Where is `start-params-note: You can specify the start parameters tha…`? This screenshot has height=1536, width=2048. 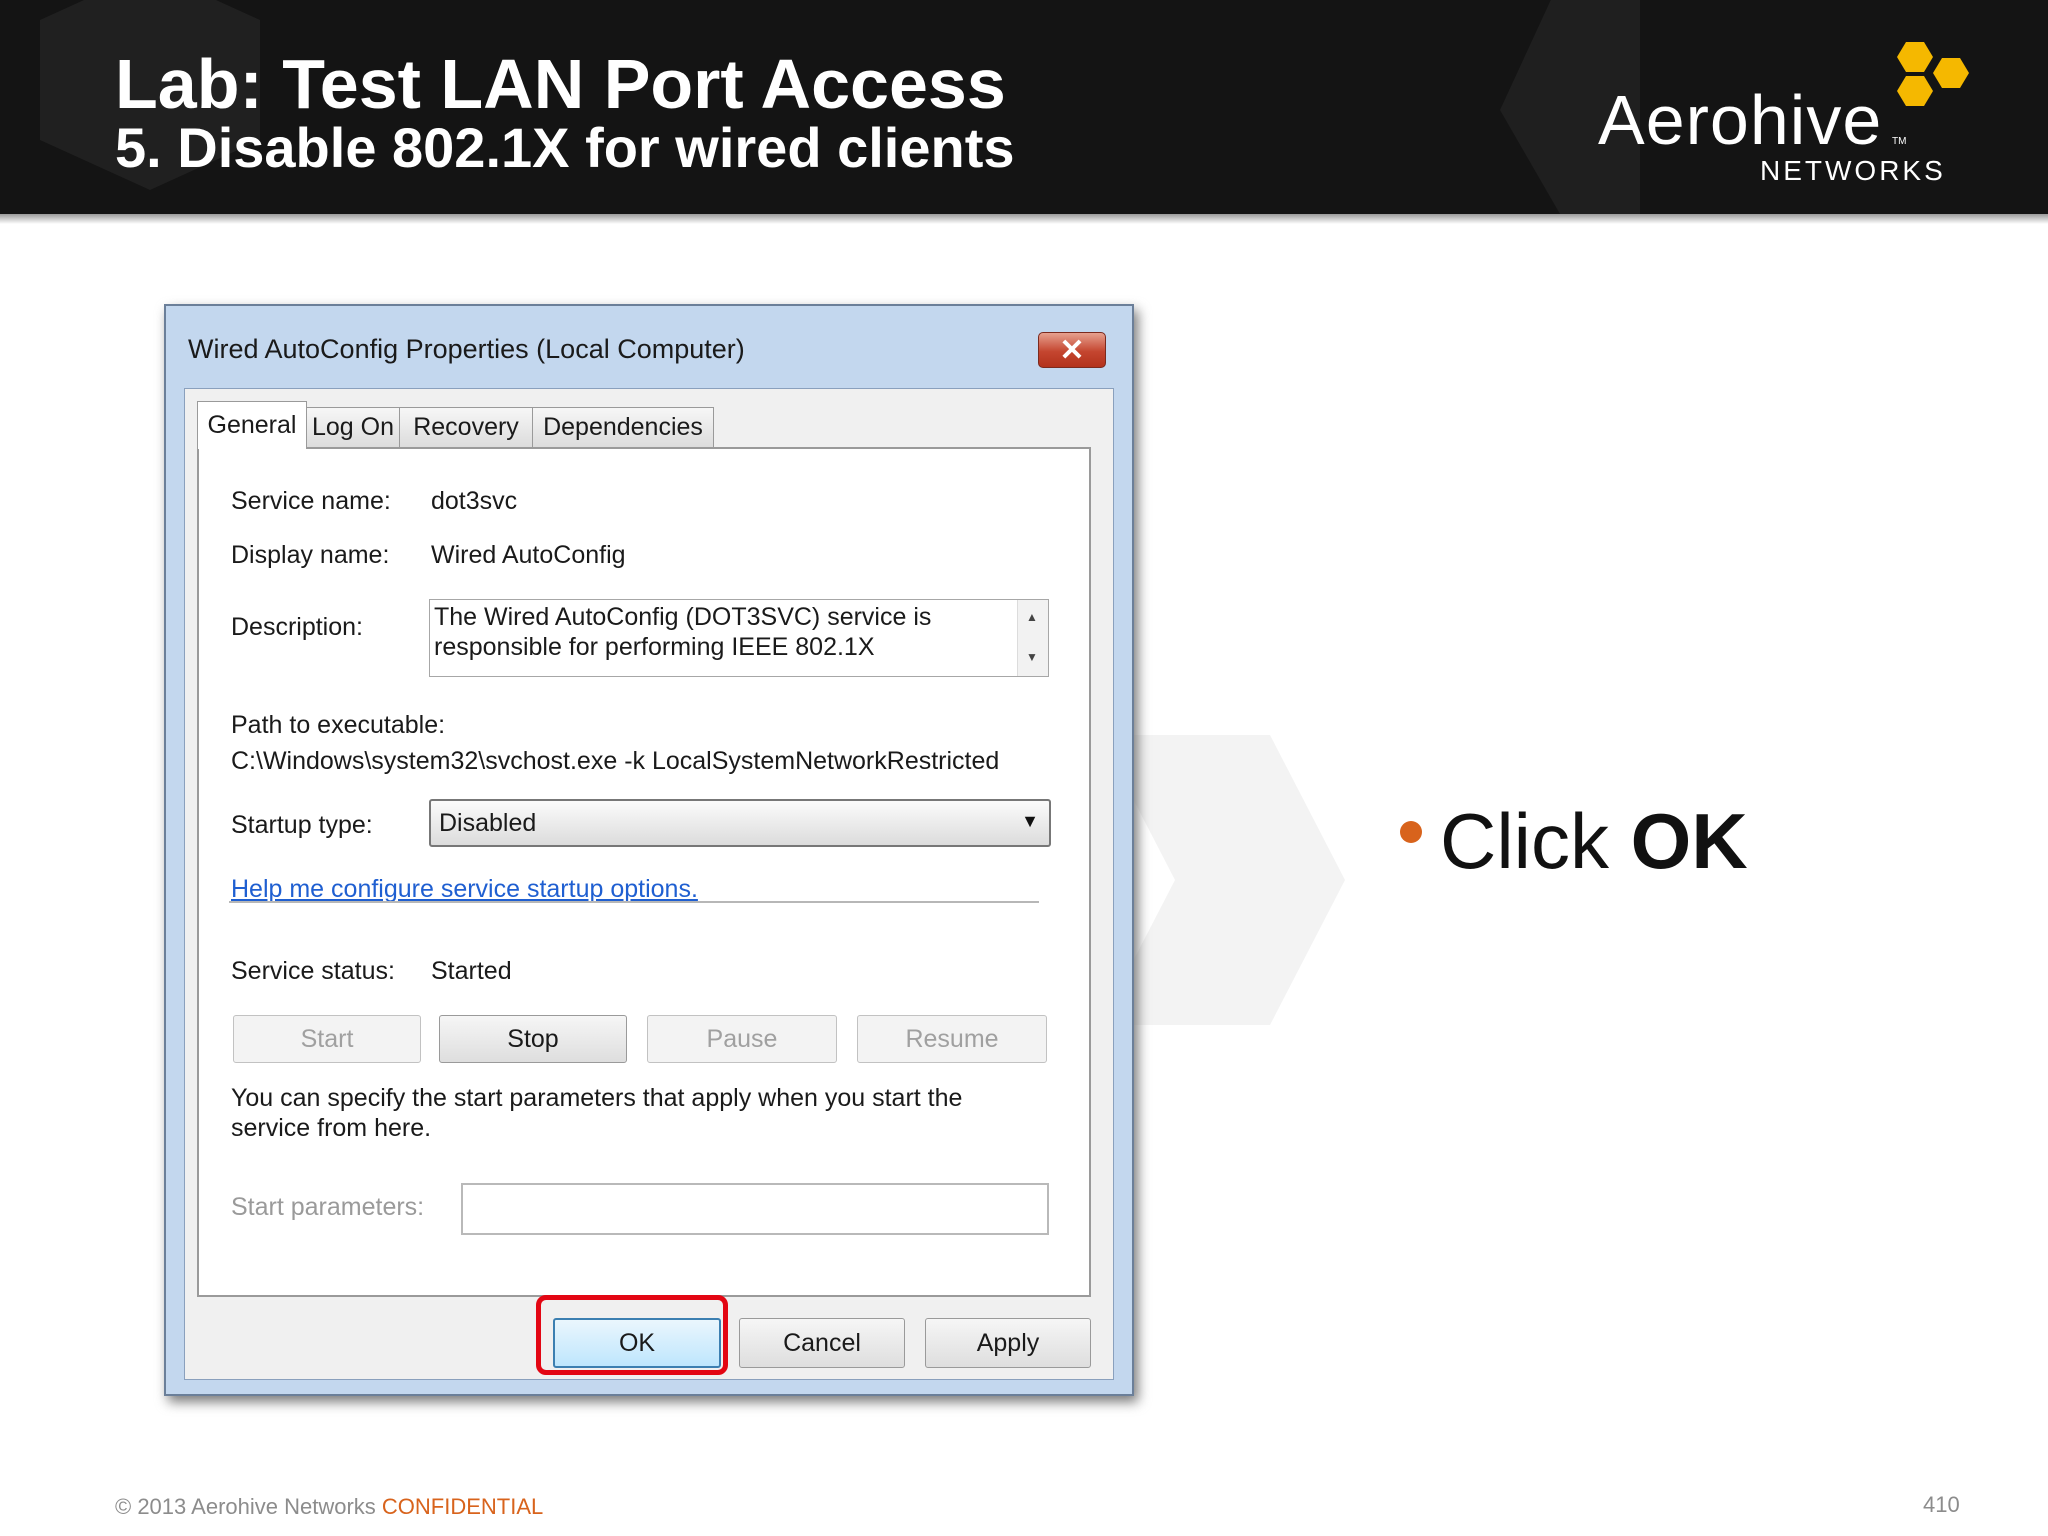 start-params-note: You can specify the start parameters tha… is located at coordinates (597, 1113).